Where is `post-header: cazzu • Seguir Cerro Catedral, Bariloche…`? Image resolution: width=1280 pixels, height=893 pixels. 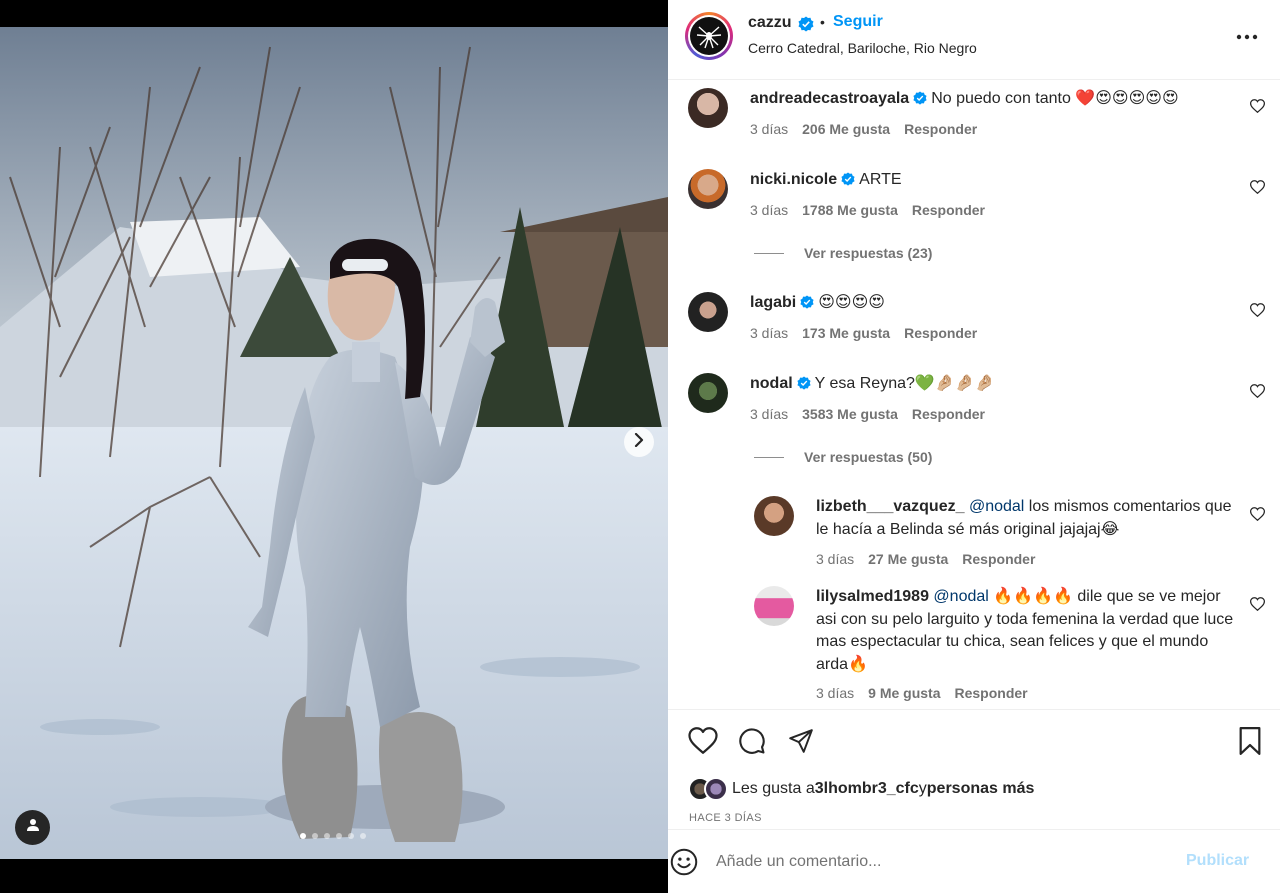 post-header: cazzu • Seguir Cerro Catedral, Bariloche… is located at coordinates (974, 40).